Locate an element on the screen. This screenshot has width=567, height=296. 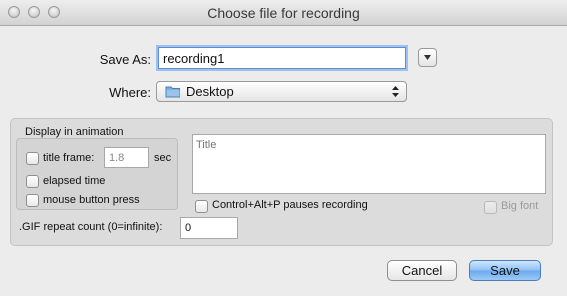
where-select: Desktop is located at coordinates (281, 91).